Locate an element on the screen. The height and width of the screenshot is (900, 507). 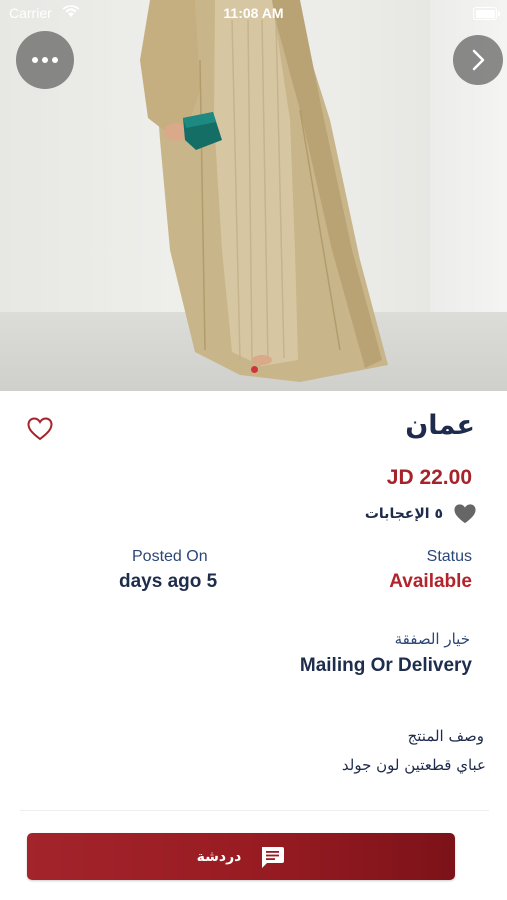
battery-icon is located at coordinates (486, 13).